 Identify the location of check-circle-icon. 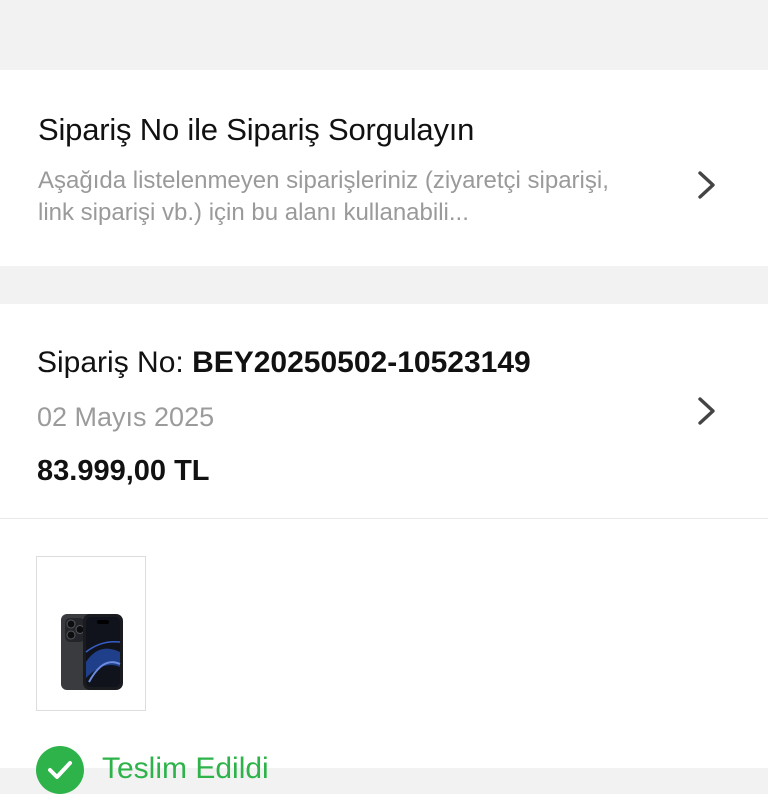
(60, 770).